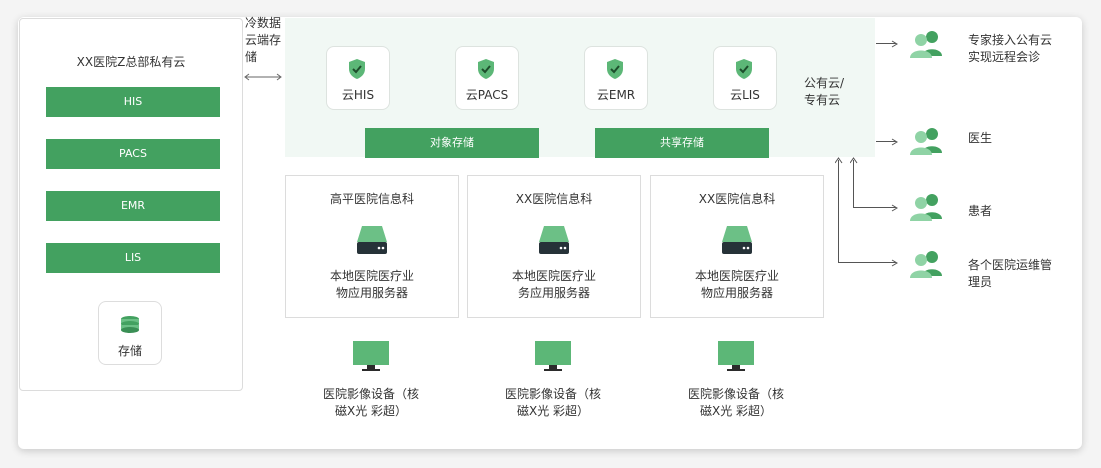  Describe the element at coordinates (133, 102) in the screenshot. I see `system-his: HIS` at that location.